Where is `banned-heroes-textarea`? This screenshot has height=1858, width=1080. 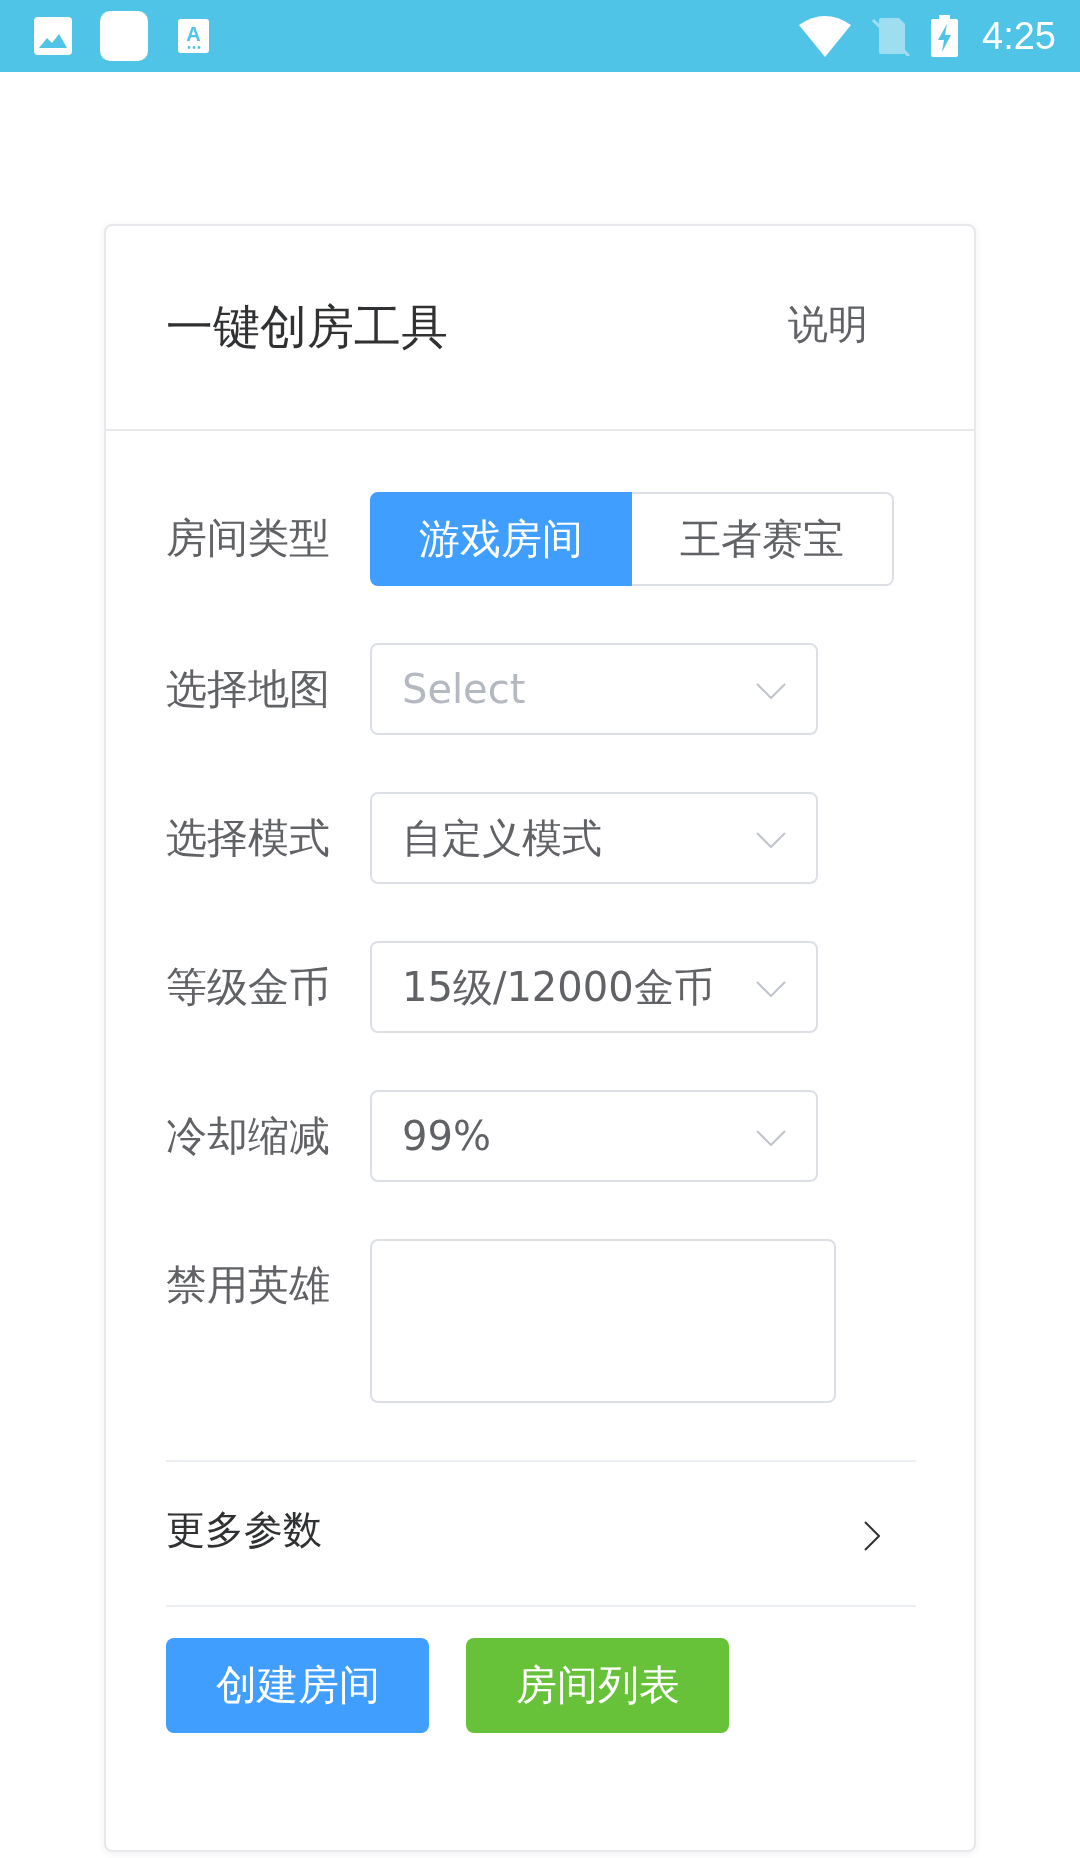 banned-heroes-textarea is located at coordinates (603, 1321).